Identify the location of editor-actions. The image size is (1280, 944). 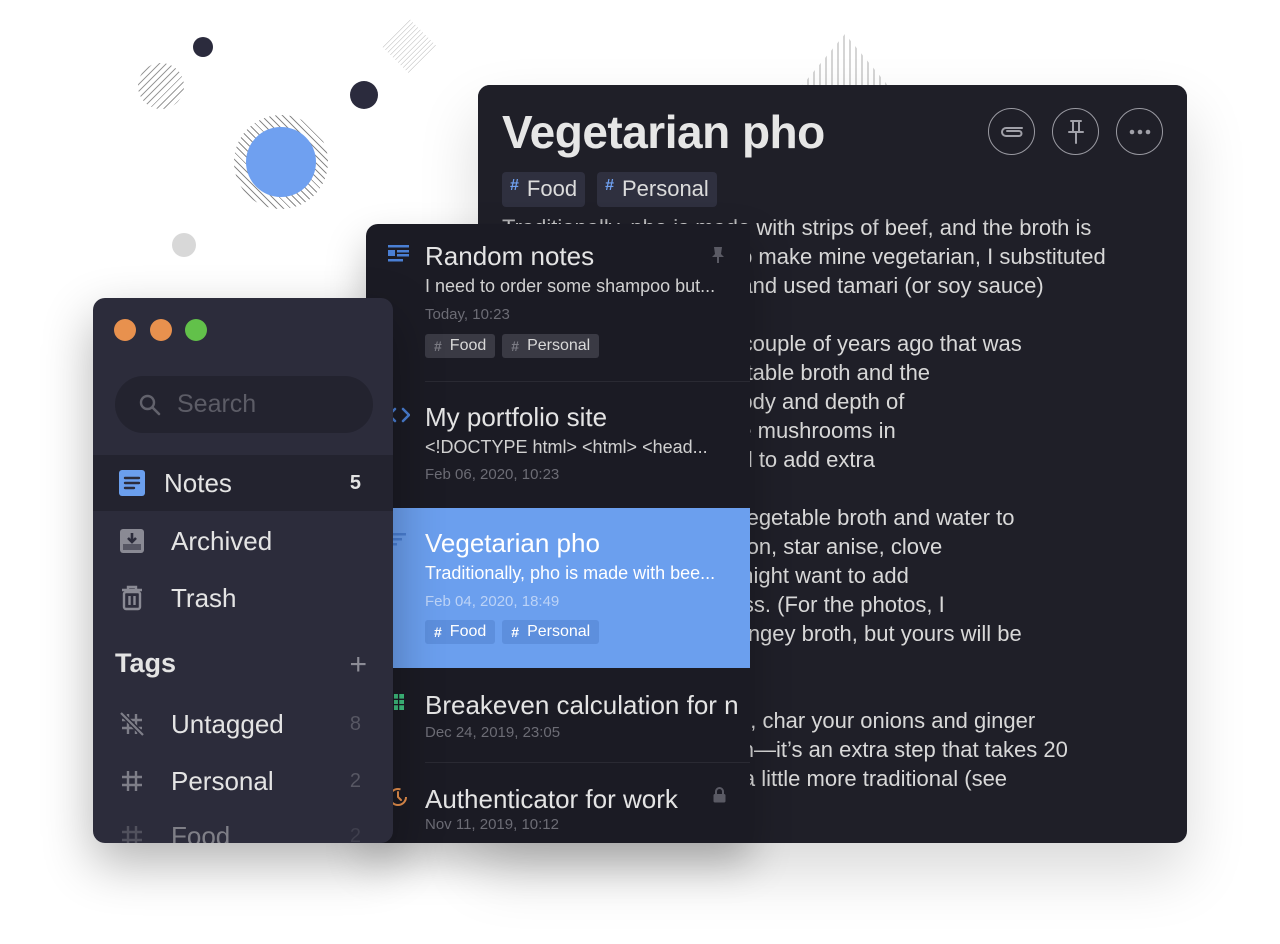
(1075, 131).